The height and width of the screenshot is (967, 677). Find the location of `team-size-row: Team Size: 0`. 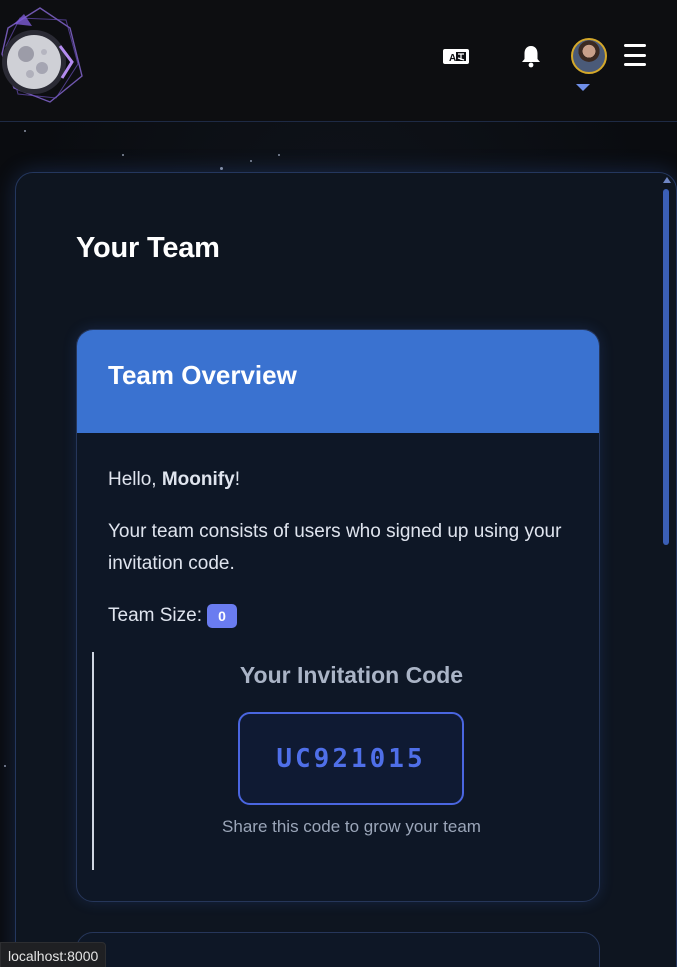

team-size-row: Team Size: 0 is located at coordinates (172, 616).